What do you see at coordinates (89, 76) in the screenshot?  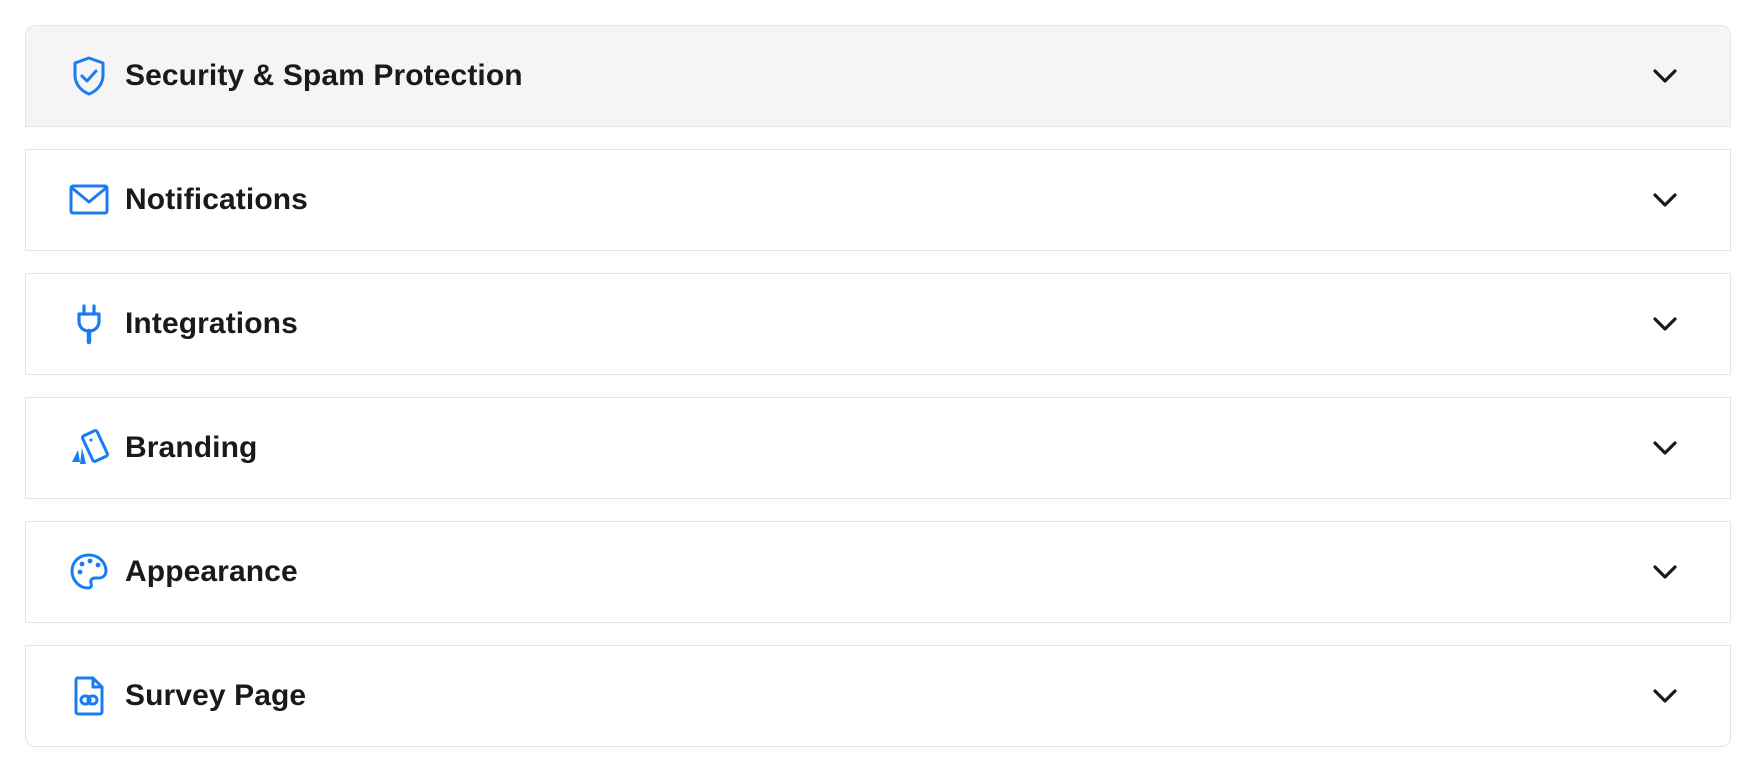 I see `shield-check-icon` at bounding box center [89, 76].